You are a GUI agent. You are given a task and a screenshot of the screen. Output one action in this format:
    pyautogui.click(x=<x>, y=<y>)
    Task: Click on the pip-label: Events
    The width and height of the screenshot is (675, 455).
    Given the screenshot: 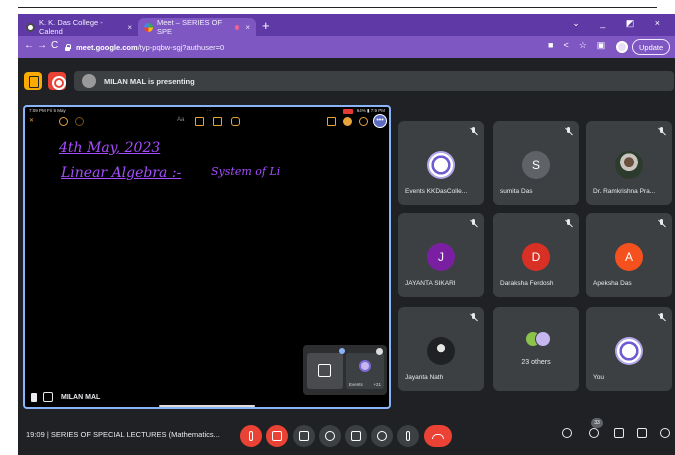 What is the action you would take?
    pyautogui.click(x=356, y=384)
    